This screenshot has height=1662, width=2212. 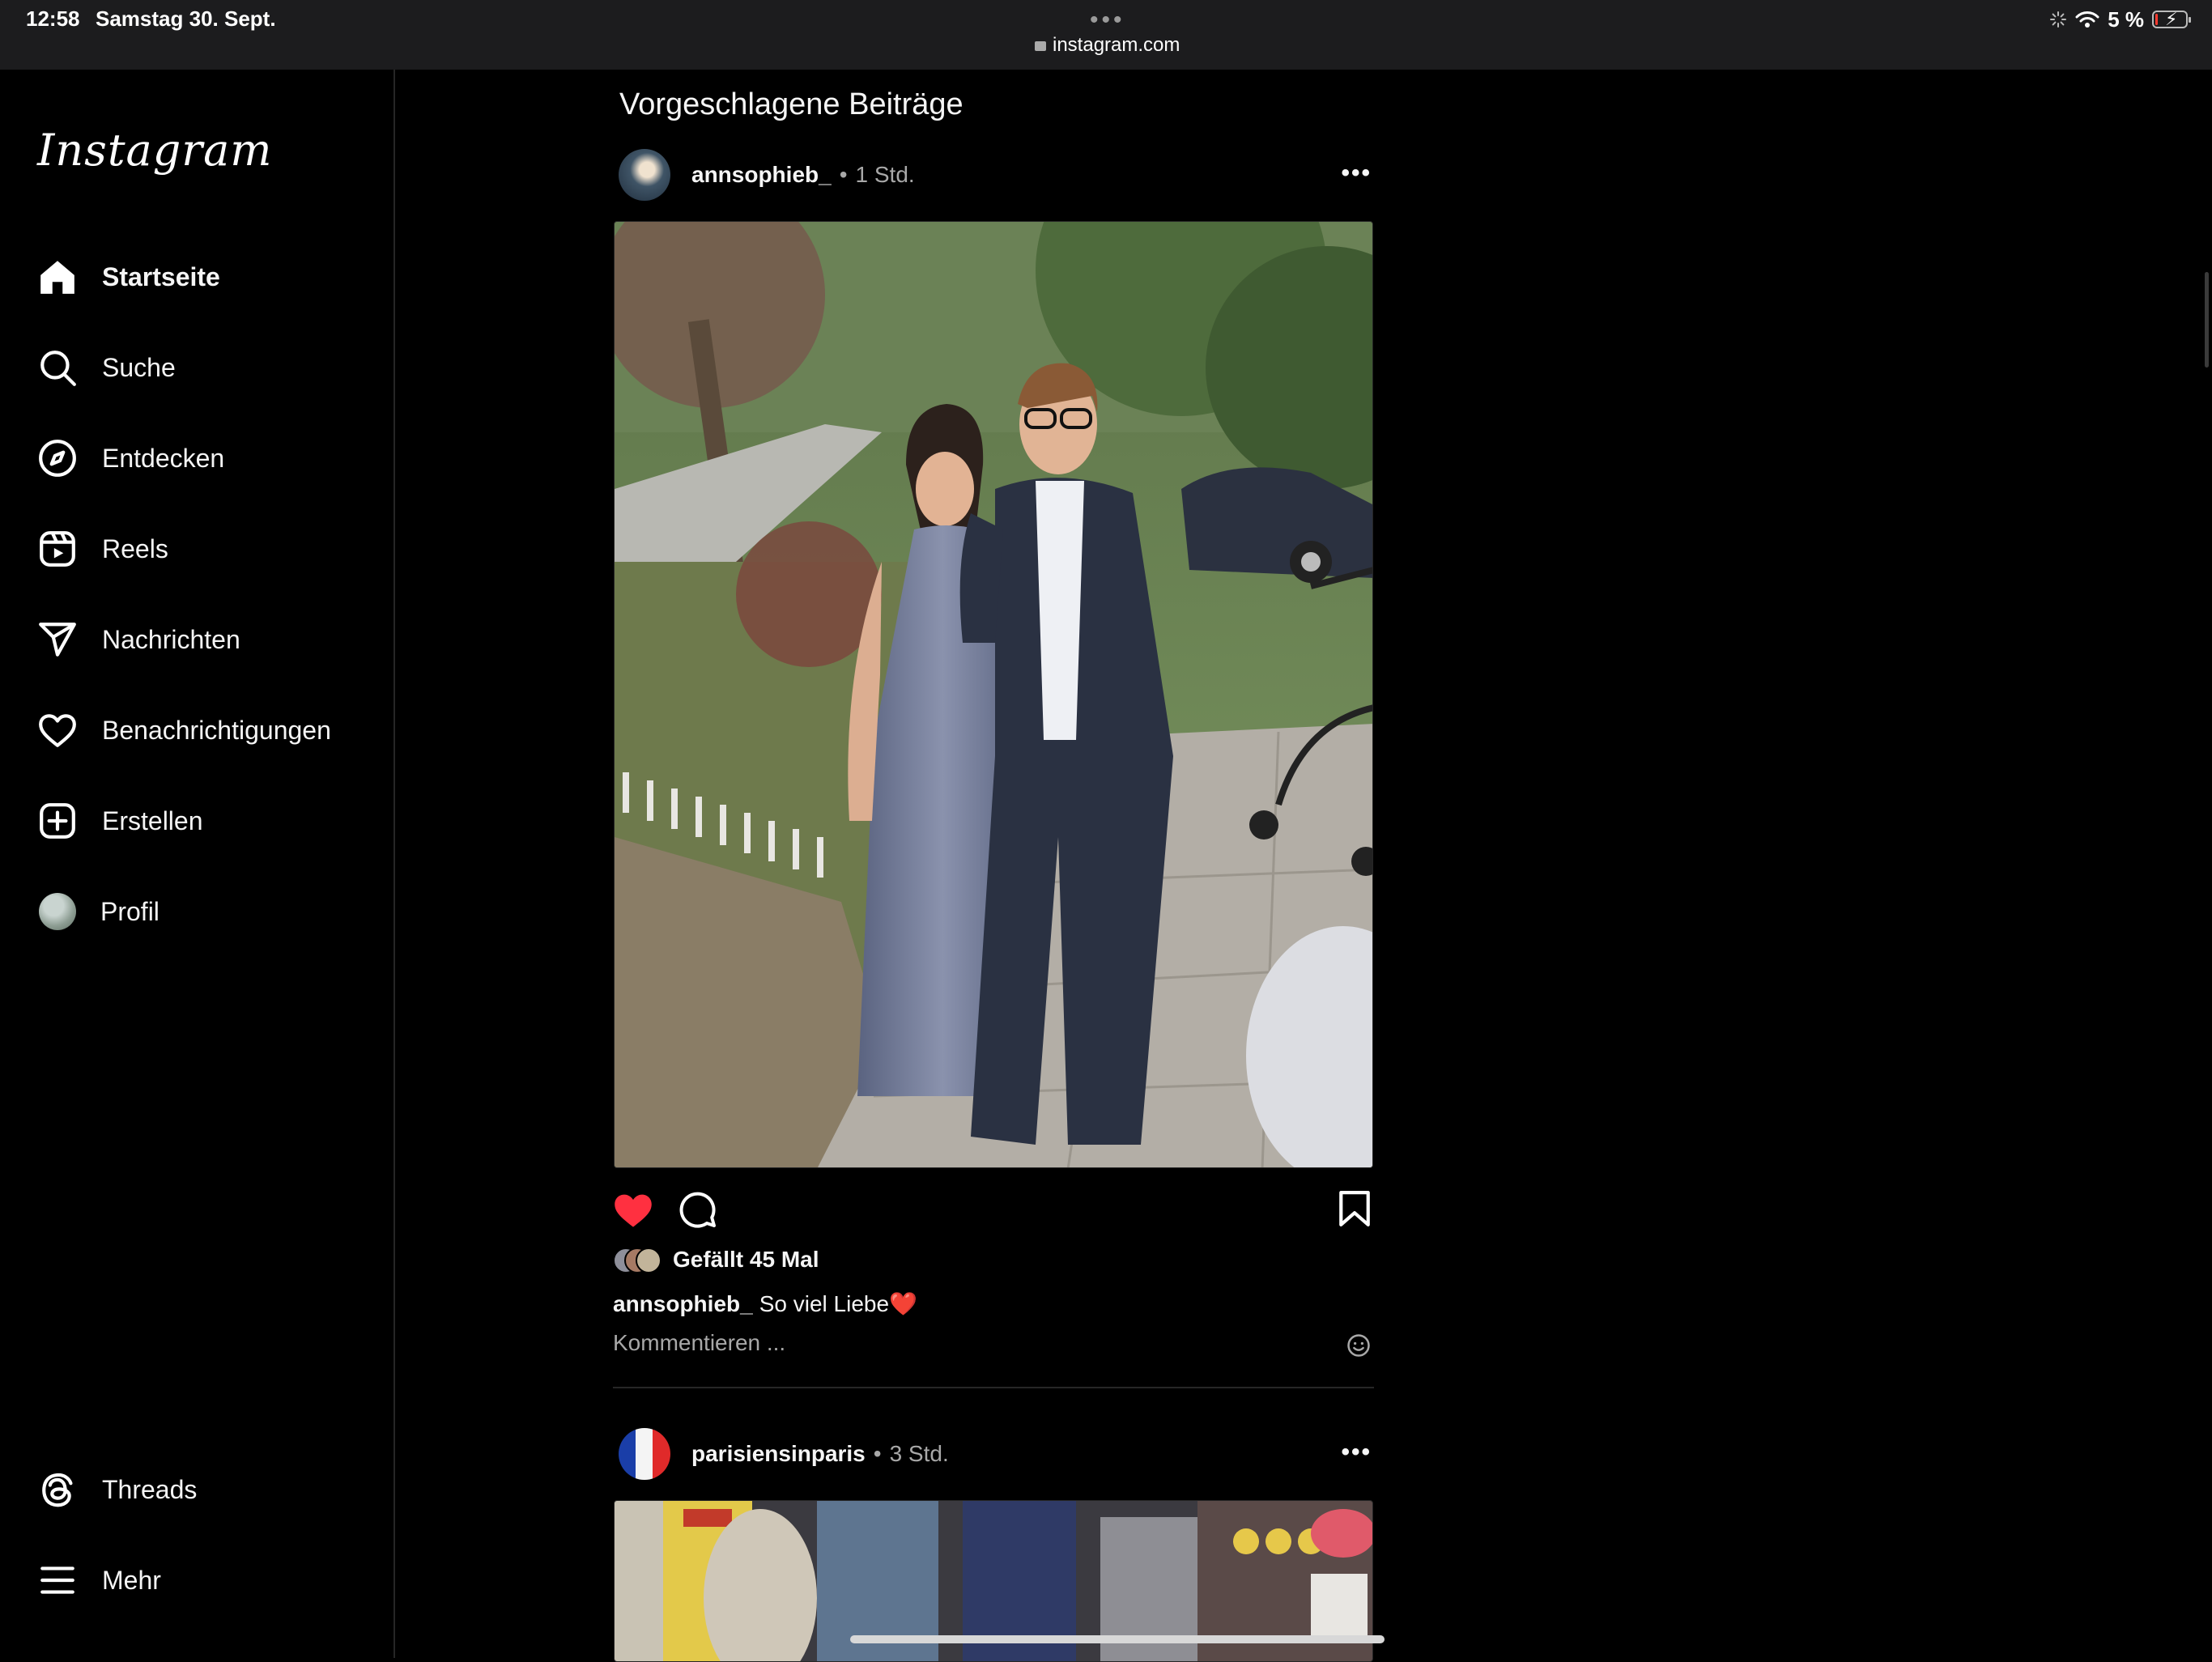 What do you see at coordinates (995, 1454) in the screenshot?
I see `post-header: parisiensinparis • 3 Std. •••` at bounding box center [995, 1454].